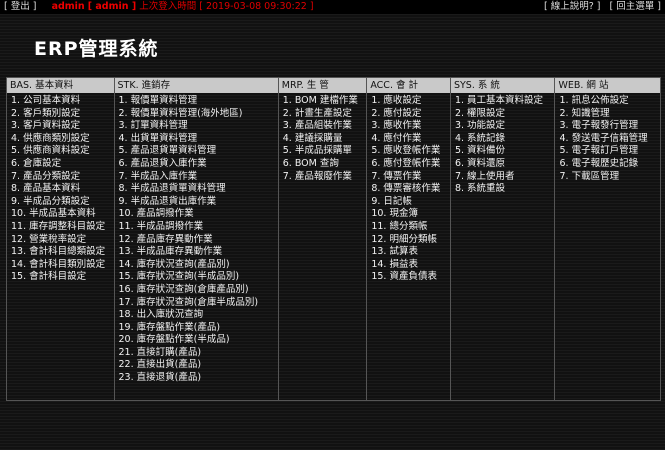 This screenshot has width=665, height=450. Describe the element at coordinates (505, 151) in the screenshot. I see `menu-item: 5. 資料備份` at that location.